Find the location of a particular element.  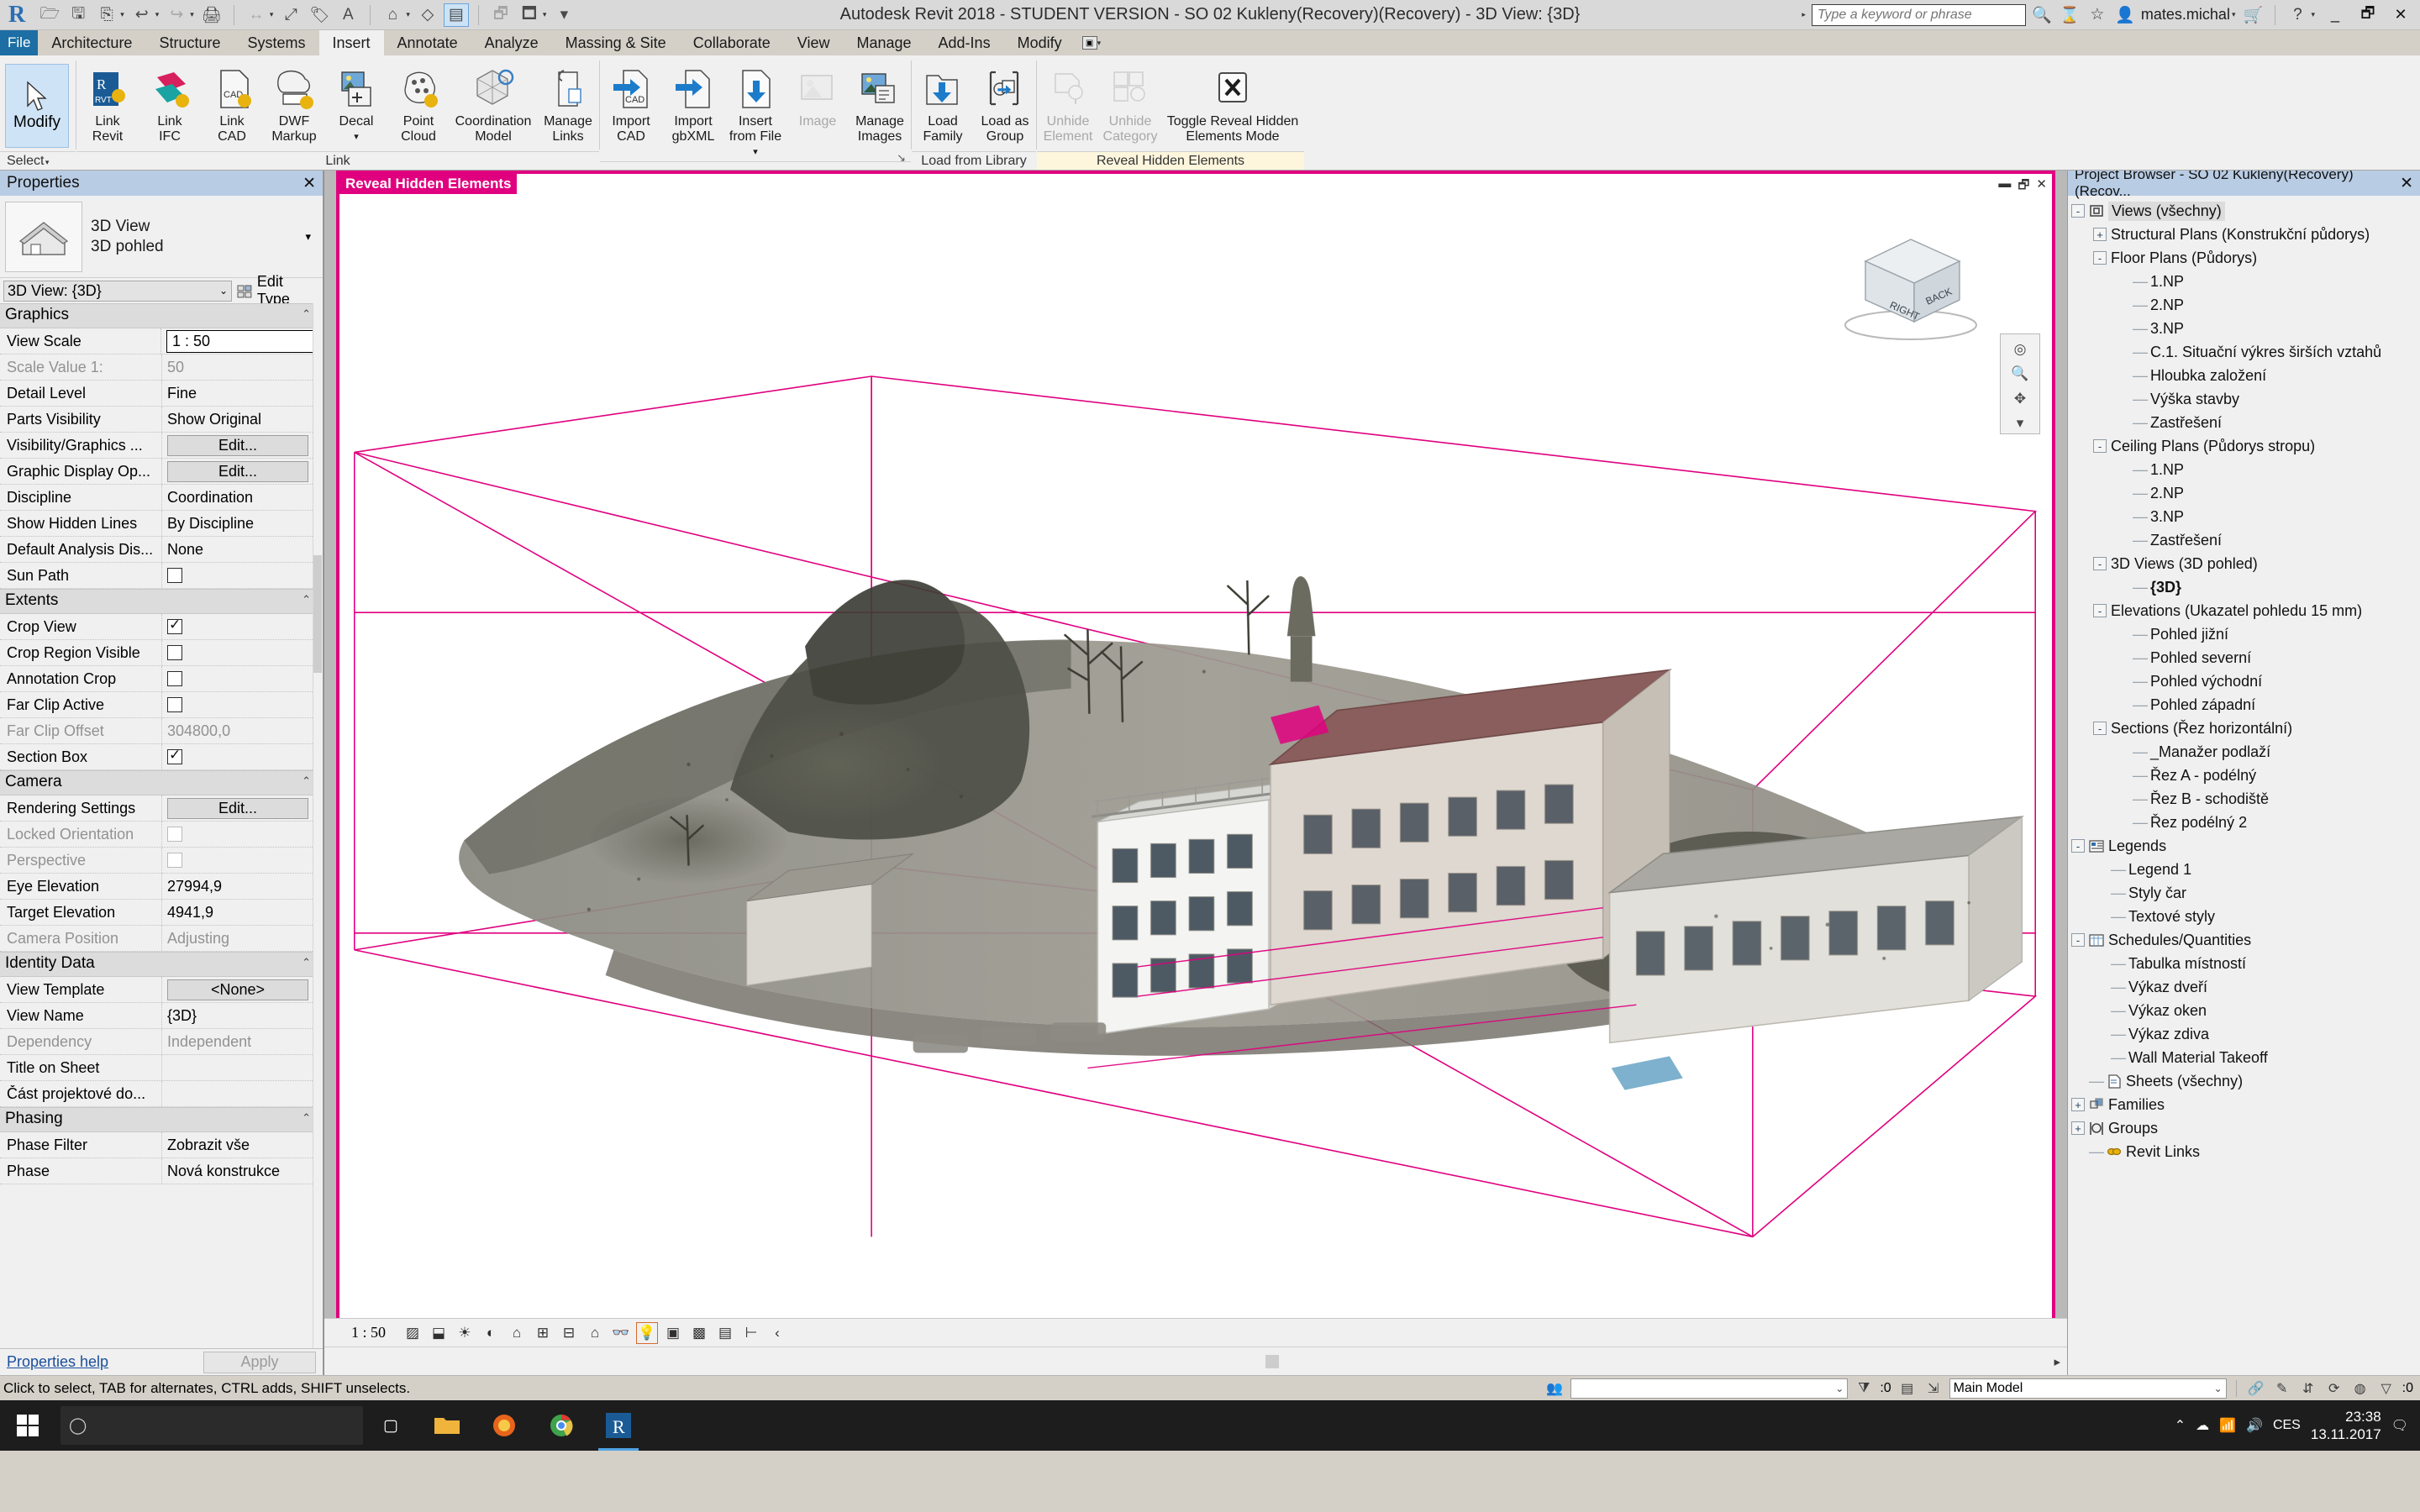

navigation-bar: ◎ 🔍 ✥ ▾ is located at coordinates (2020, 383).